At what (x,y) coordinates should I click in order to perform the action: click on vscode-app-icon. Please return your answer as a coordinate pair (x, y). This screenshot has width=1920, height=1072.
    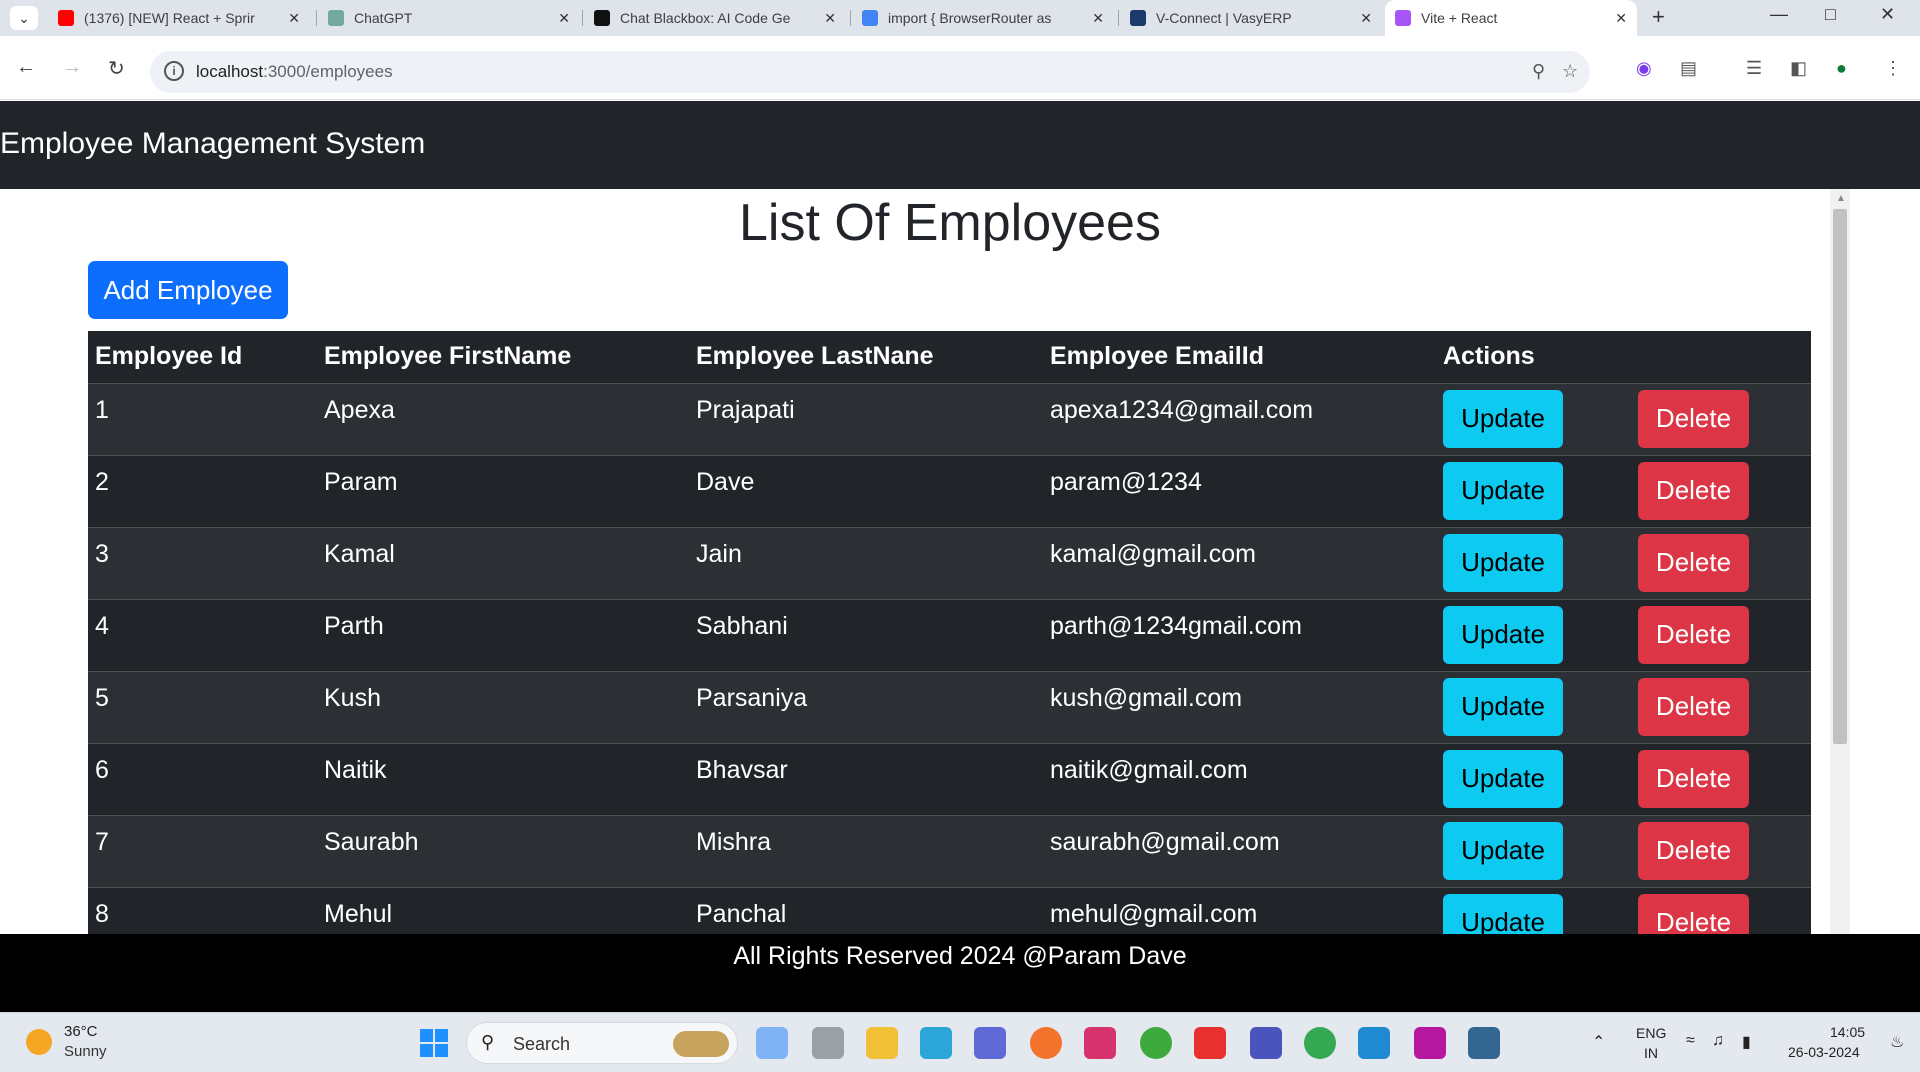
    Looking at the image, I should click on (1374, 1043).